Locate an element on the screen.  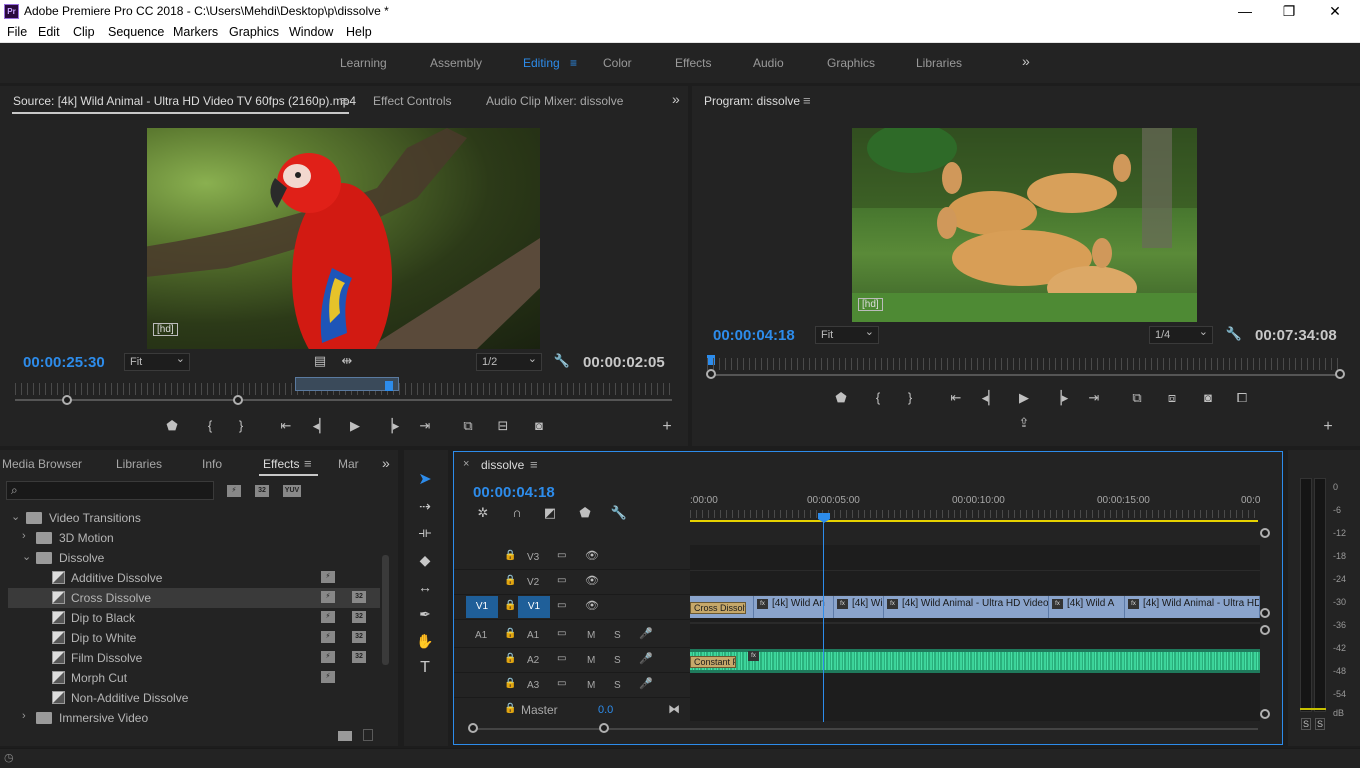
track-name: V3 is located at coordinates (533, 557).